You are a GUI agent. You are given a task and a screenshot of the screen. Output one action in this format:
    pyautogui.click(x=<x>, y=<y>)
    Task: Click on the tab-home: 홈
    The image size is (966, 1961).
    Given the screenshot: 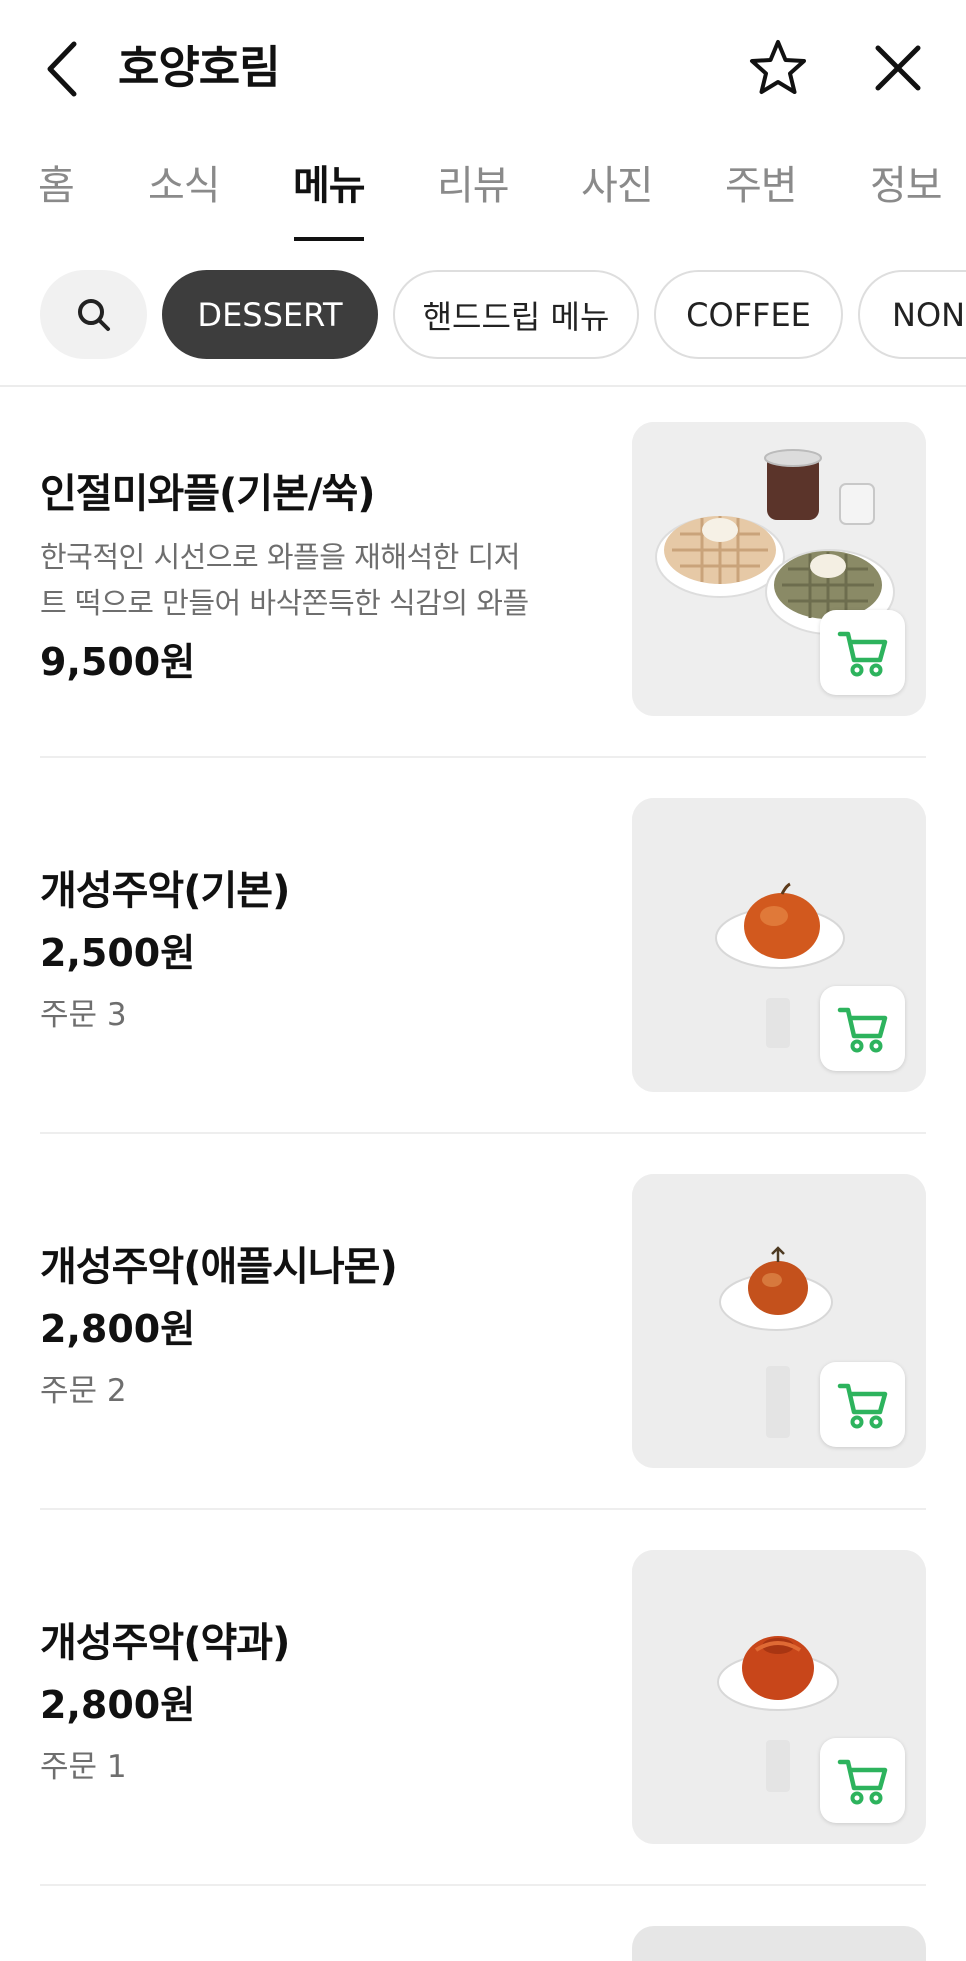 What is the action you would take?
    pyautogui.click(x=56, y=186)
    